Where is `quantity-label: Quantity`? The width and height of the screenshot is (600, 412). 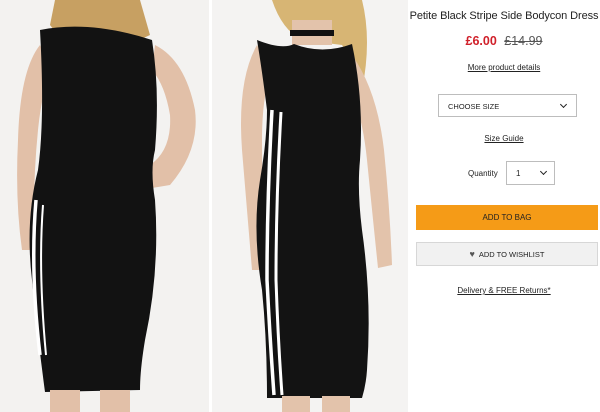 quantity-label: Quantity is located at coordinates (483, 173).